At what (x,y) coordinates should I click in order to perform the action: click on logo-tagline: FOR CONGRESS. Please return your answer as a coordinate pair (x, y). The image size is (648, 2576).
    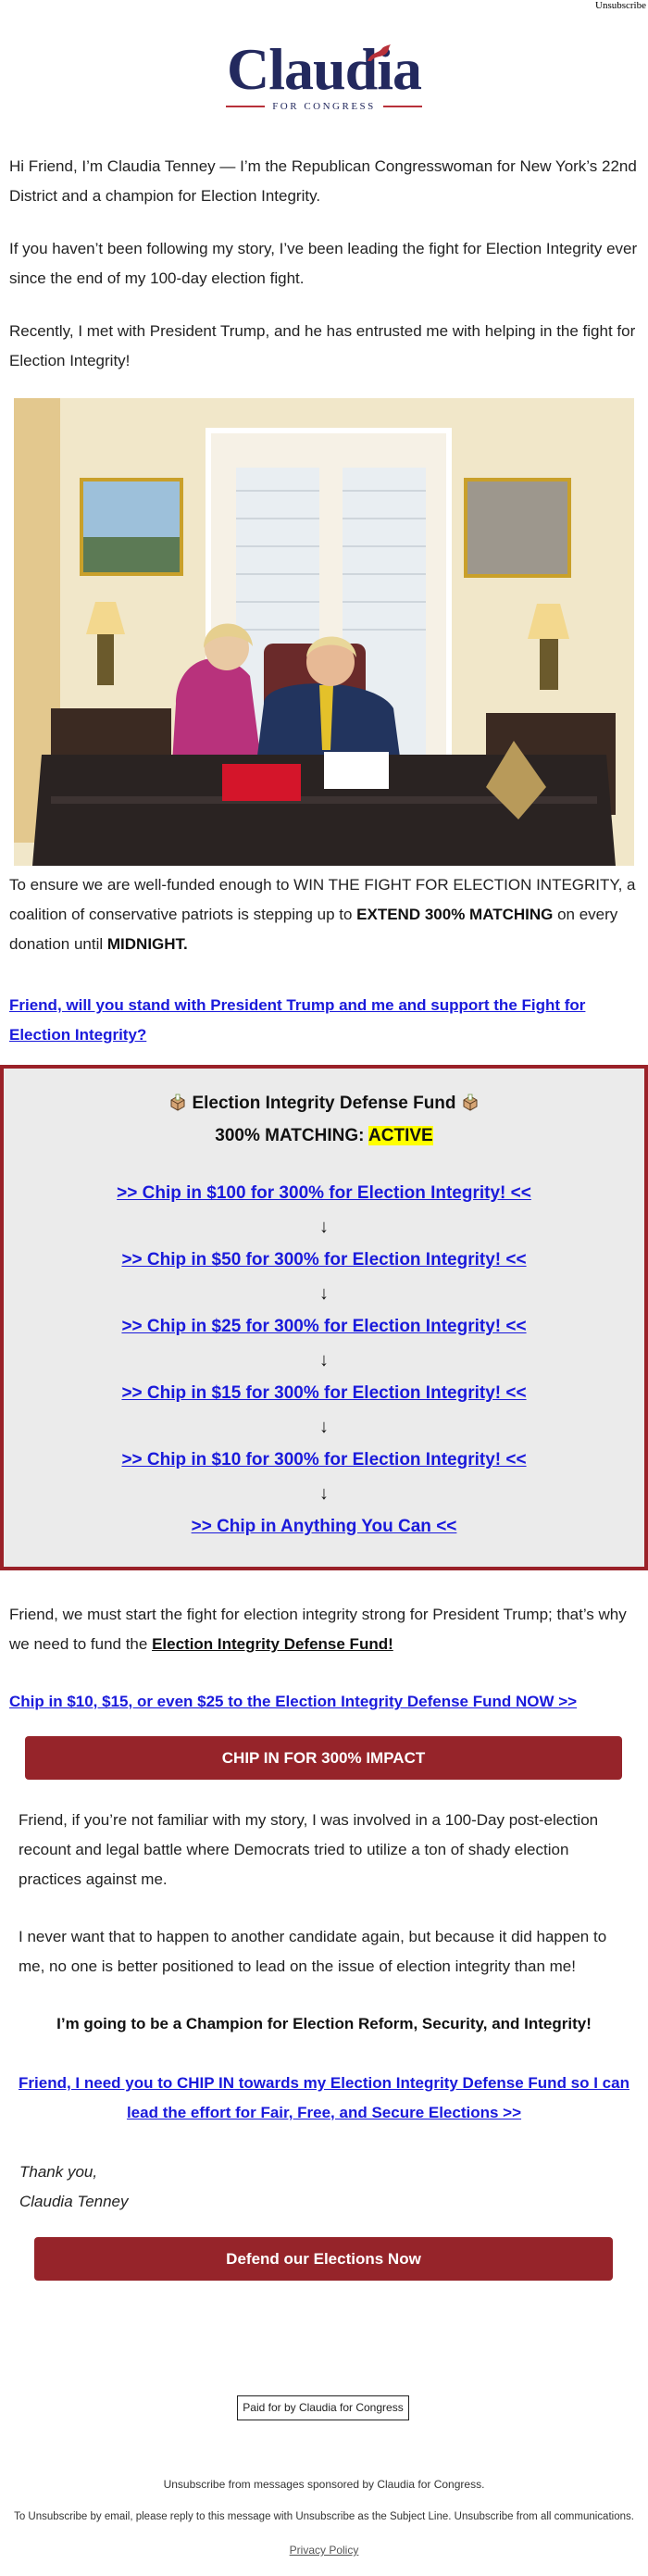
    Looking at the image, I should click on (324, 106).